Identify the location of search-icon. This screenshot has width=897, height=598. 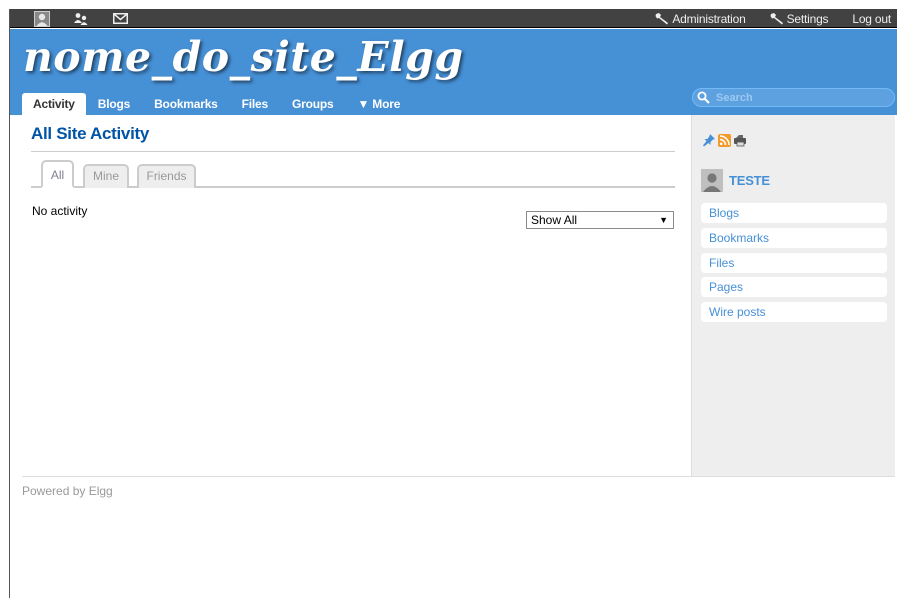
(703, 97).